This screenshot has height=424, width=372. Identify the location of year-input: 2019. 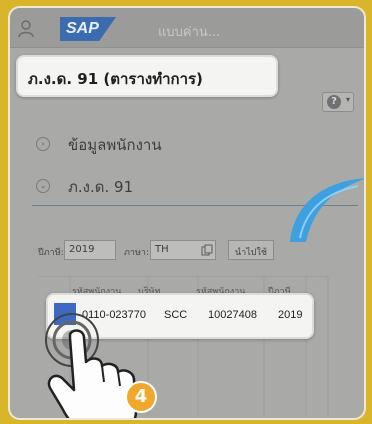
(90, 250).